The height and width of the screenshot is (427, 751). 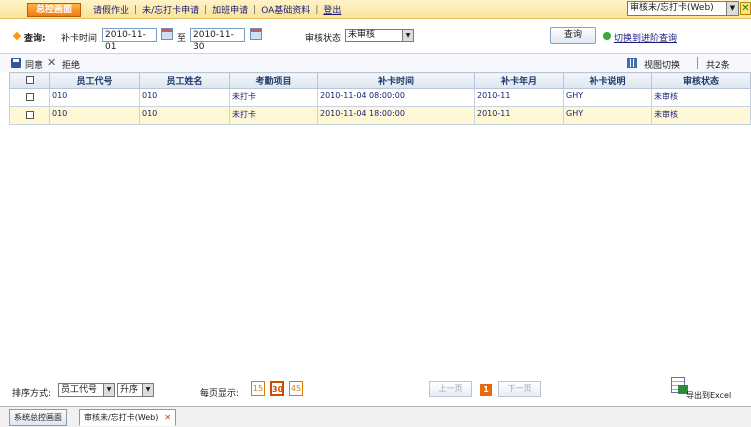 I want to click on export-excel-button: 导出到Excel, so click(x=708, y=395).